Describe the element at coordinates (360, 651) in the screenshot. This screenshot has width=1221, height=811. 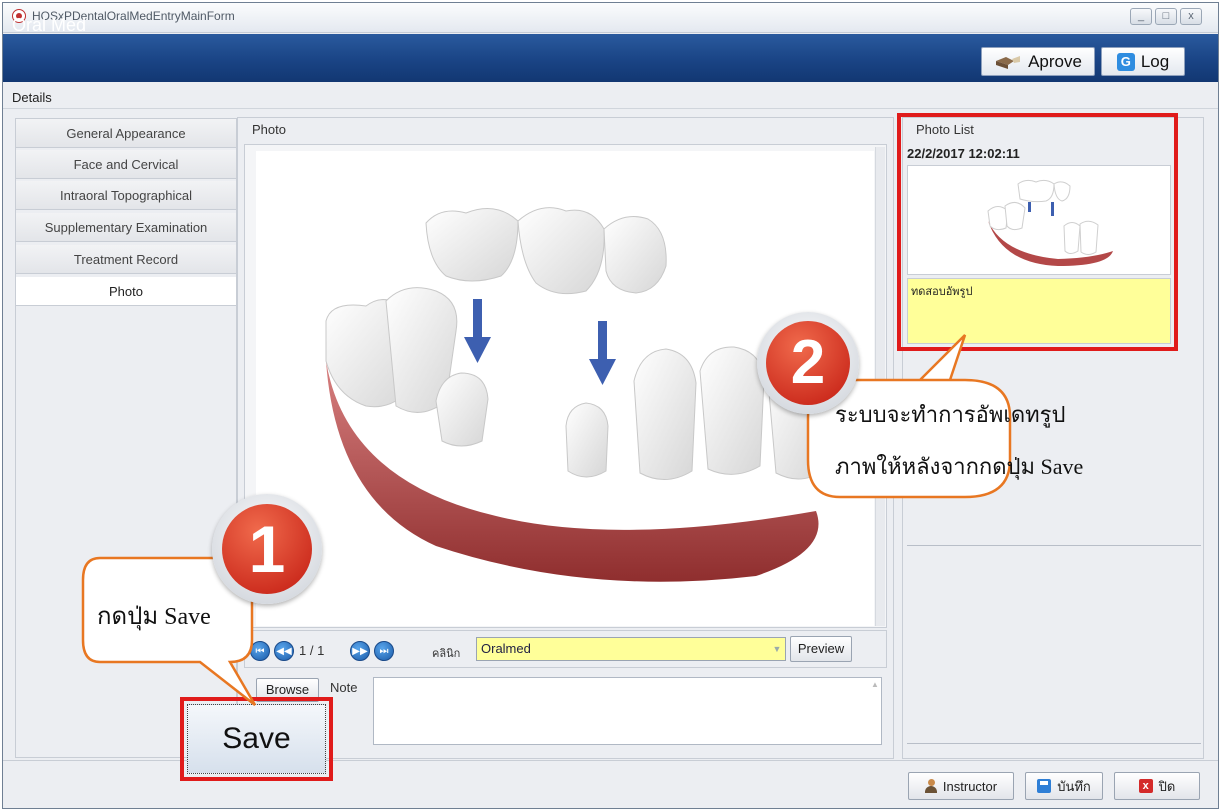
I see `next-photo-button: ▶▶` at that location.